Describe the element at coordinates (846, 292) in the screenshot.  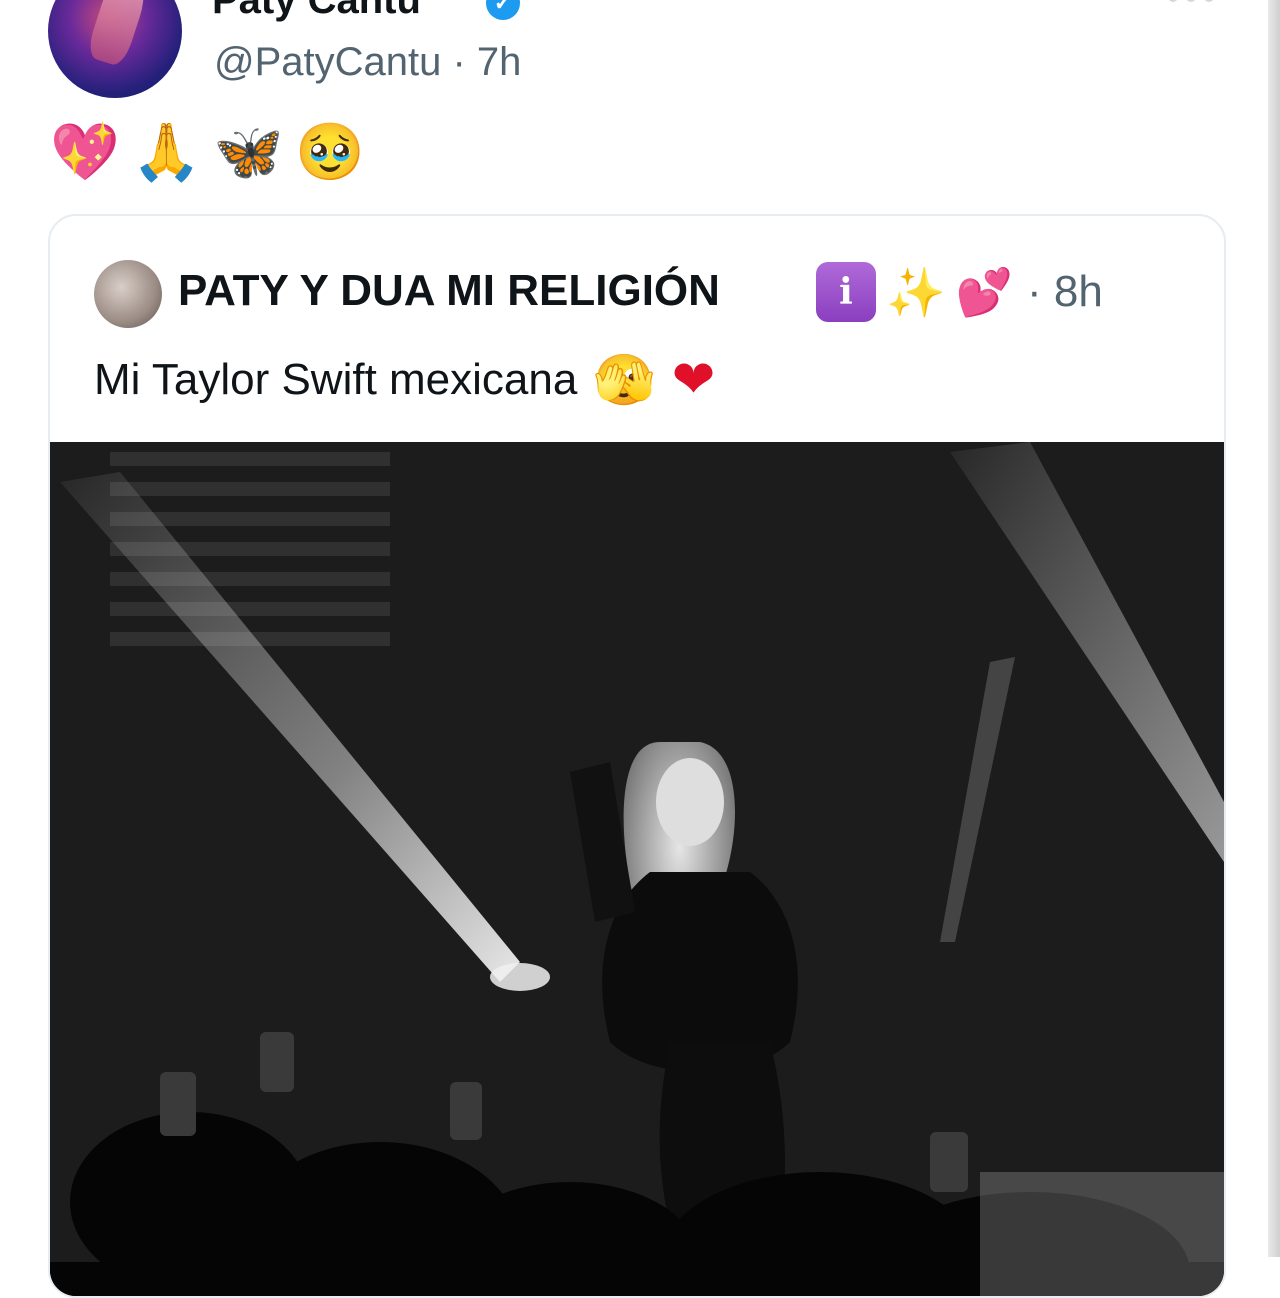
I see `info-emoji: i` at that location.